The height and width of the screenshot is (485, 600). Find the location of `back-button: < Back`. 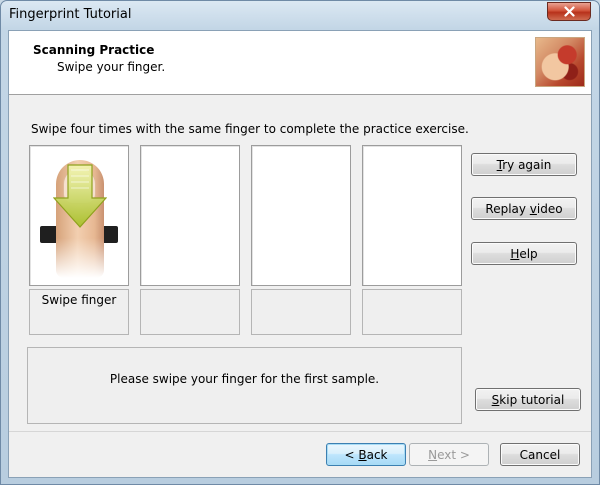

back-button: < Back is located at coordinates (366, 454).